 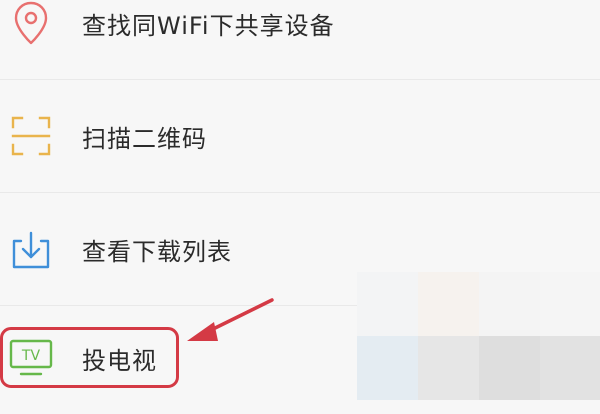 I want to click on menu-item-label: 查看下载列表, so click(x=157, y=251).